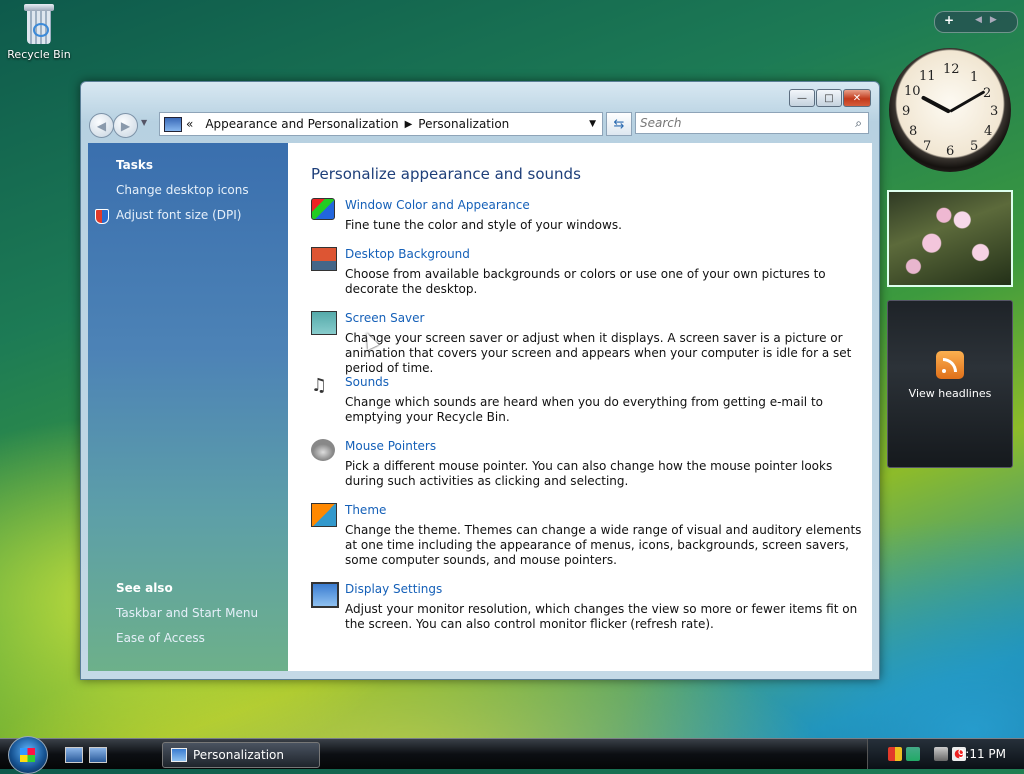 This screenshot has width=1024, height=774. What do you see at coordinates (179, 755) in the screenshot?
I see `personalization-window-icon` at bounding box center [179, 755].